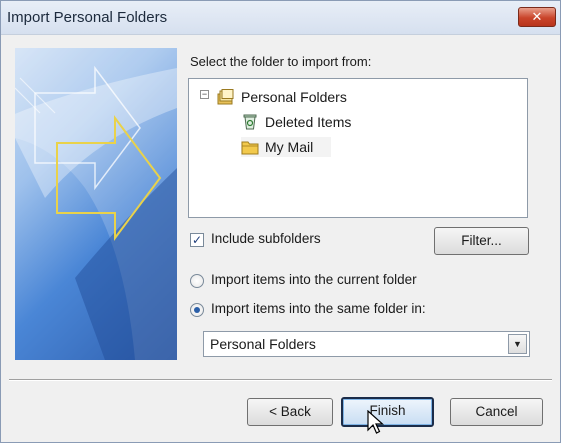  I want to click on footer-separator, so click(280, 380).